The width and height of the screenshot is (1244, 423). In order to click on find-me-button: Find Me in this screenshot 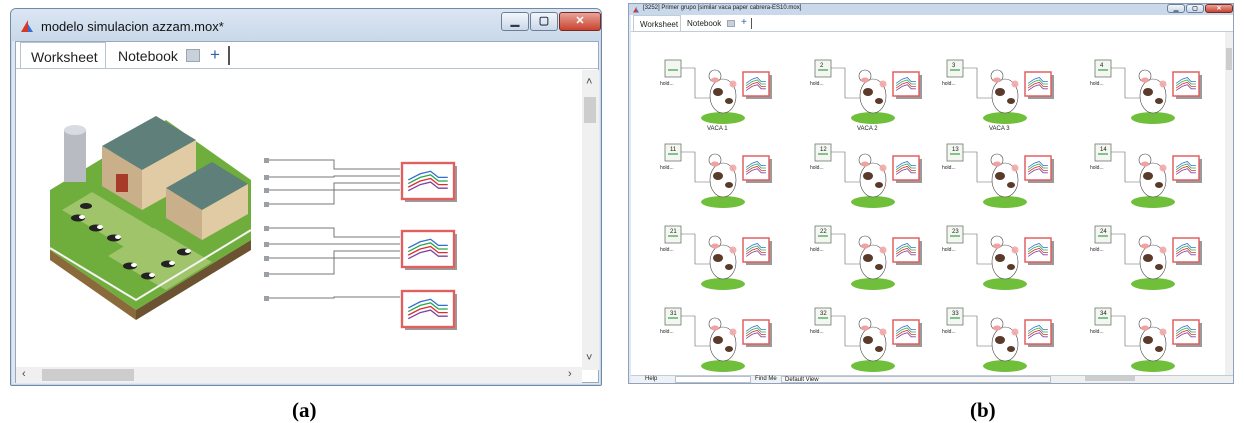, I will do `click(766, 379)`.